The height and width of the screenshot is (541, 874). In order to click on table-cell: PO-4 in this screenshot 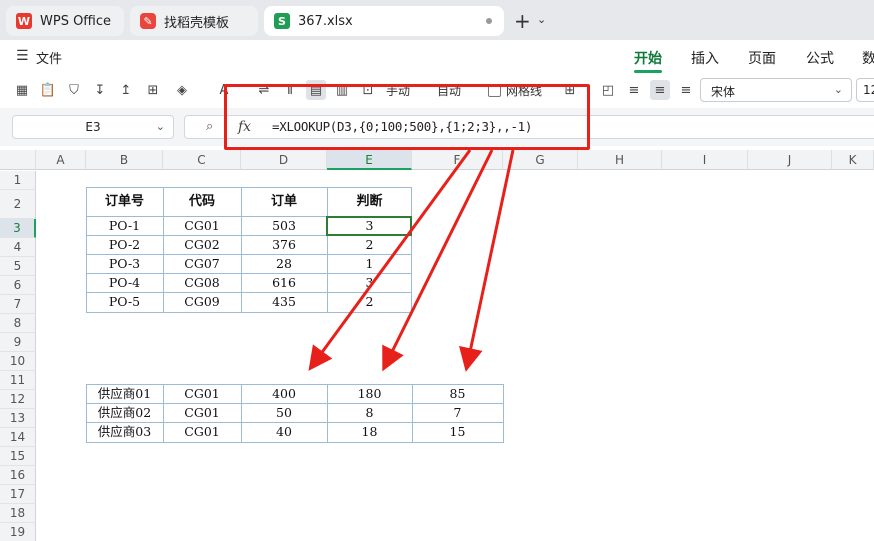, I will do `click(124, 282)`.